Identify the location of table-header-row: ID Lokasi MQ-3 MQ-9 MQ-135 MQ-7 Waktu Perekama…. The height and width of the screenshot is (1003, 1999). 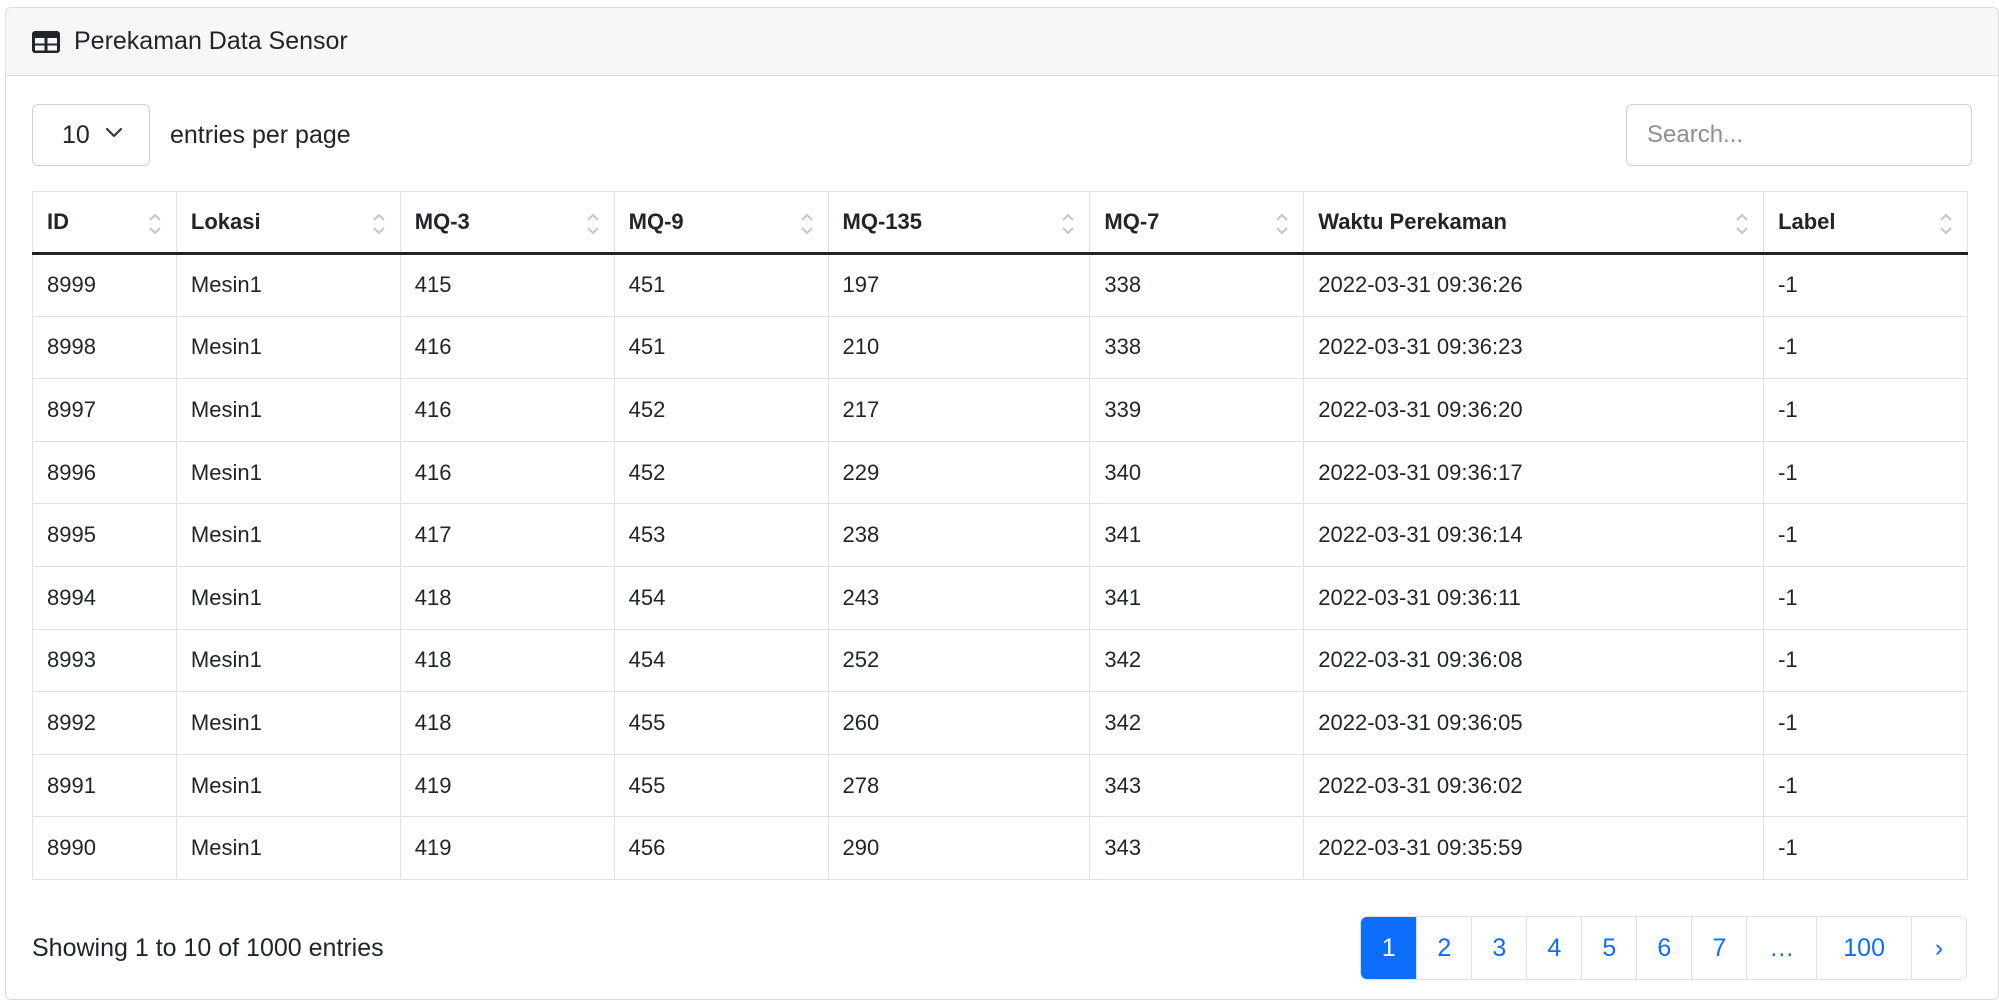
(1000, 223).